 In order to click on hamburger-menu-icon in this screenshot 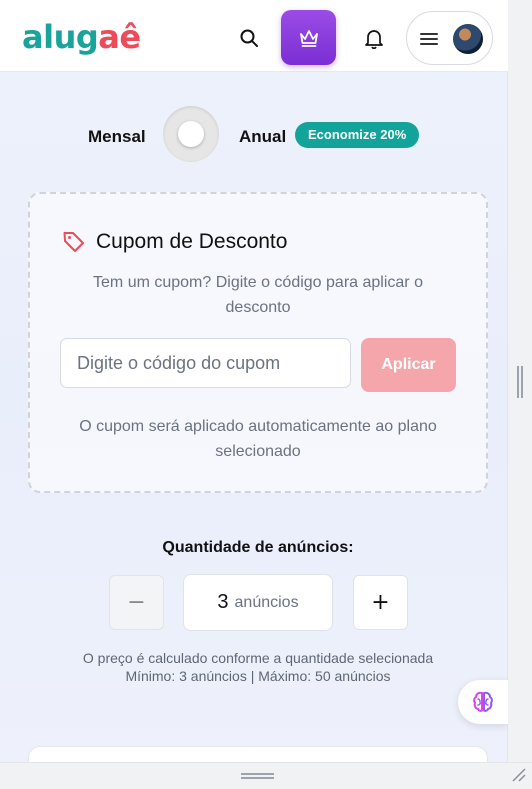, I will do `click(429, 39)`.